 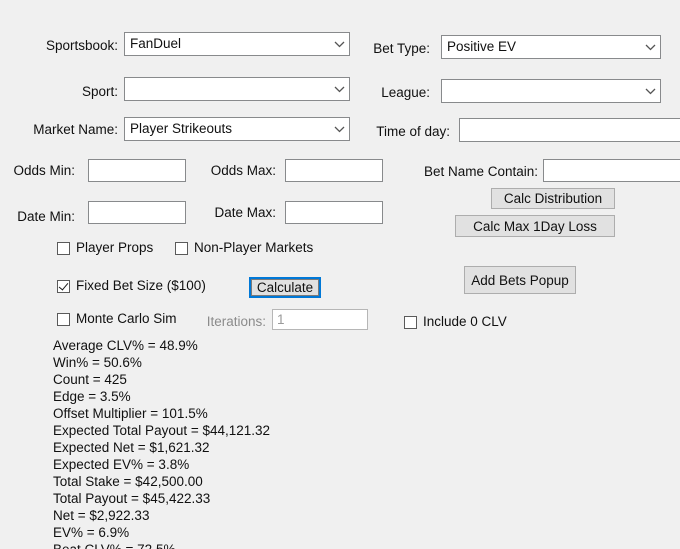 I want to click on date-max-label: Date Max:, so click(x=245, y=212).